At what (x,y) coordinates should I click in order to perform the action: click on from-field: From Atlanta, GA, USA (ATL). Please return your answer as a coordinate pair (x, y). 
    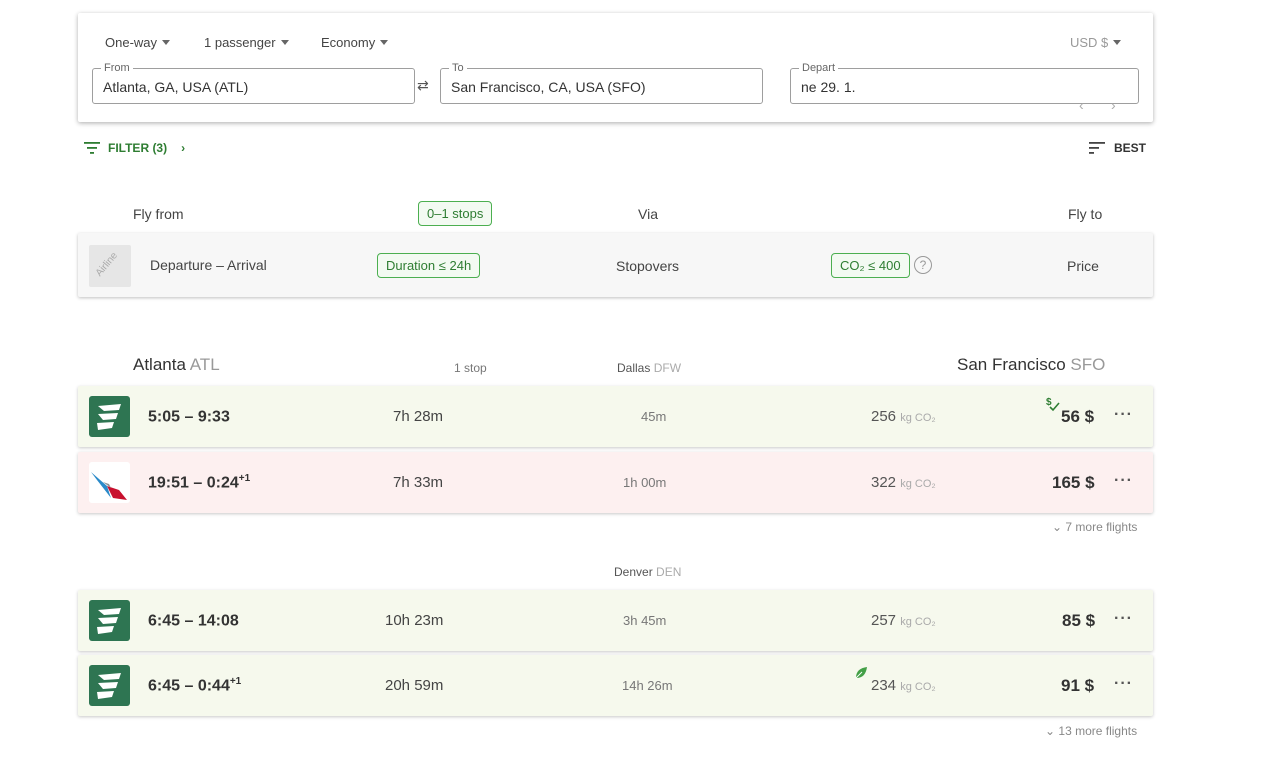
    Looking at the image, I should click on (253, 82).